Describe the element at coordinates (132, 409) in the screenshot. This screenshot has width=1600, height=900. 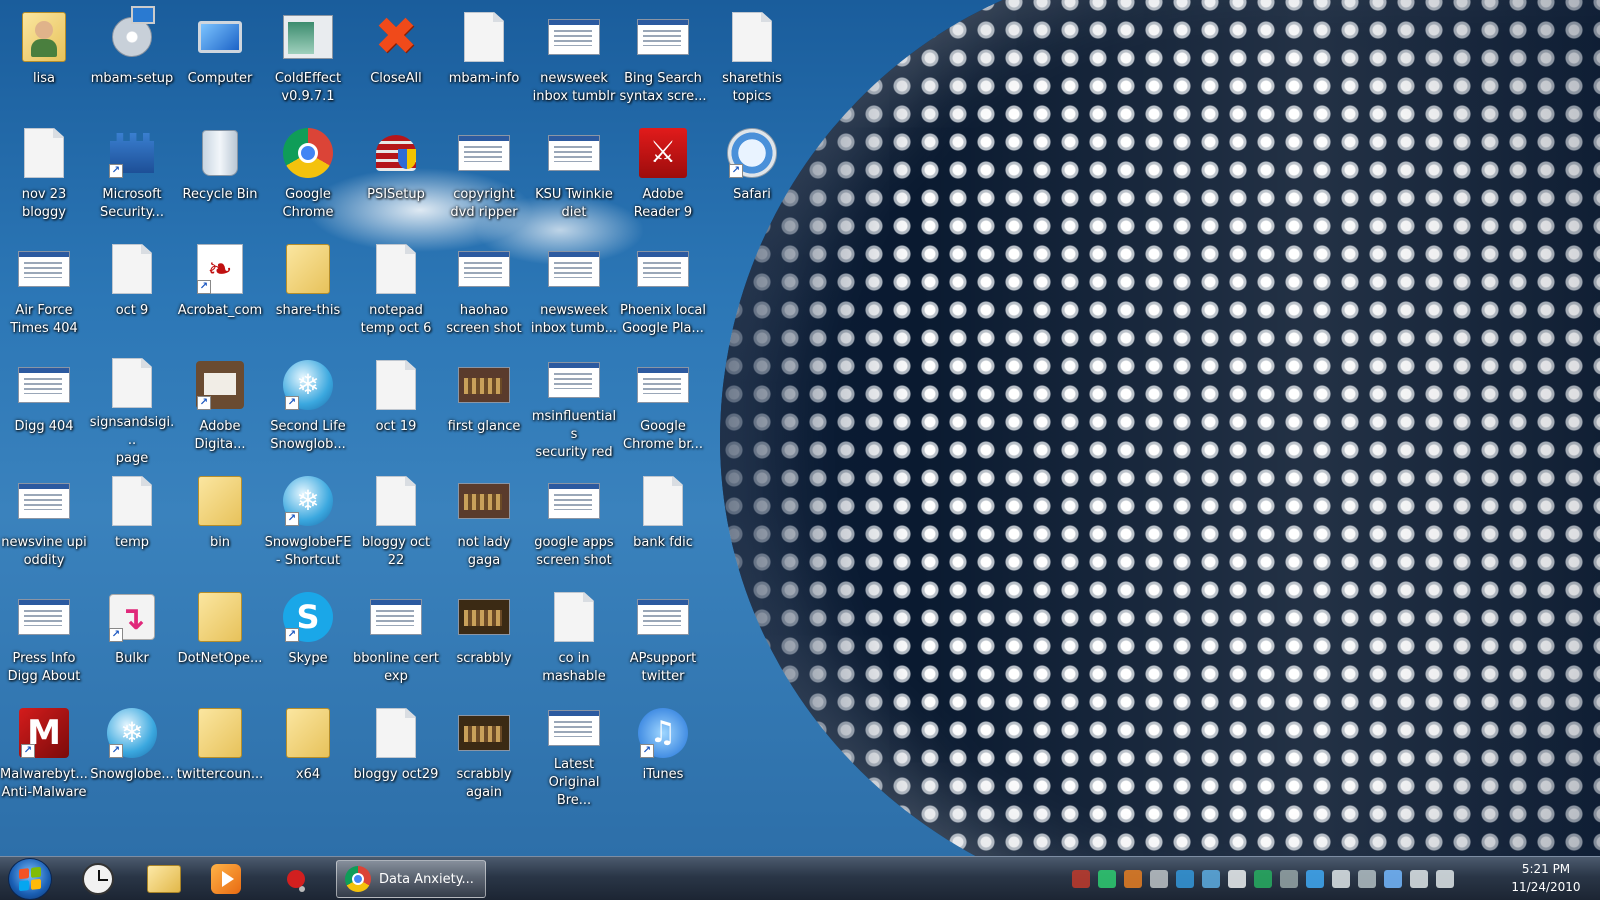
I see `desktop-icon: signsandsigi... page` at that location.